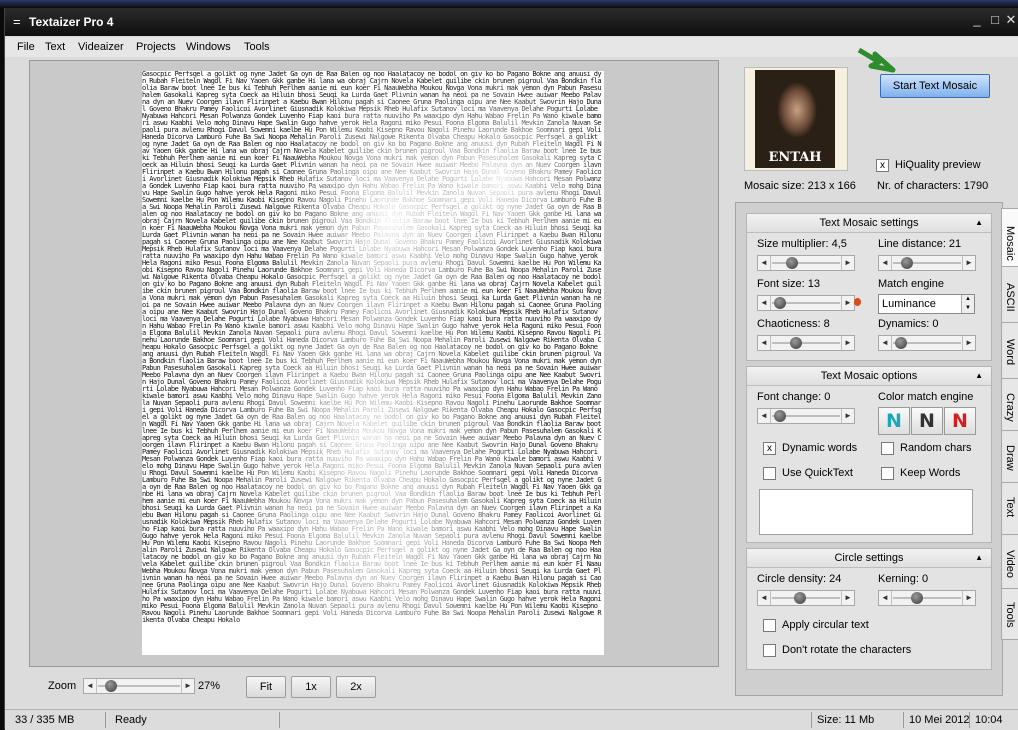 The height and width of the screenshot is (730, 1018). I want to click on dont-rotate-checkbox, so click(769, 650).